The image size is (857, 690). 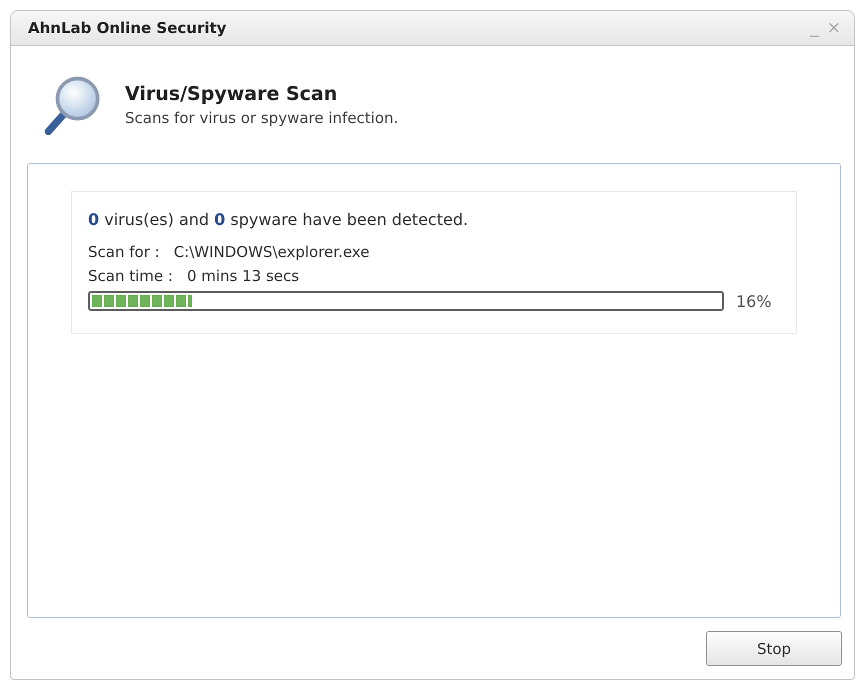 What do you see at coordinates (127, 28) in the screenshot?
I see `window-title: AhnLab Online Security` at bounding box center [127, 28].